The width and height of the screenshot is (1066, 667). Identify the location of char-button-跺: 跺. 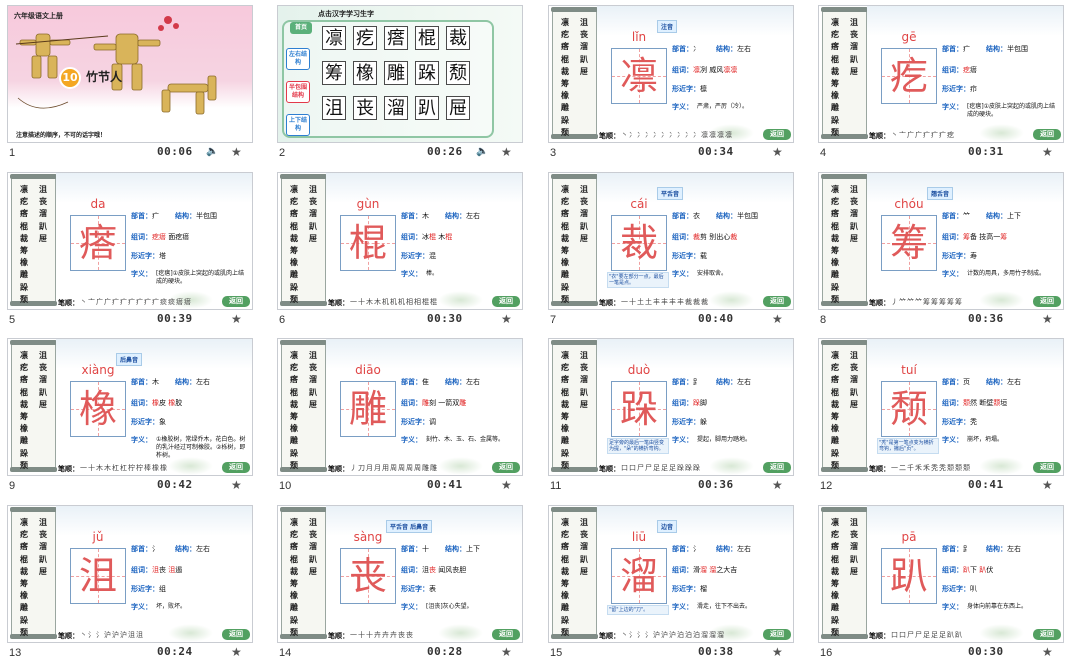
(427, 73).